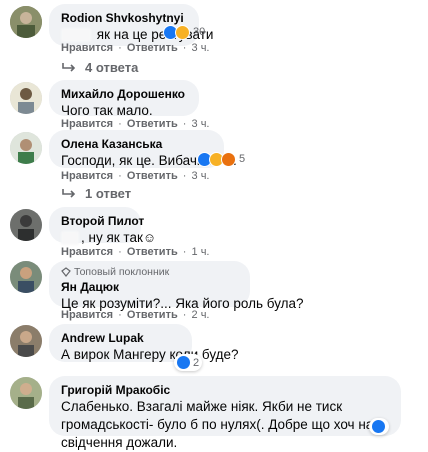  I want to click on reactions-summary: 2, so click(188, 362).